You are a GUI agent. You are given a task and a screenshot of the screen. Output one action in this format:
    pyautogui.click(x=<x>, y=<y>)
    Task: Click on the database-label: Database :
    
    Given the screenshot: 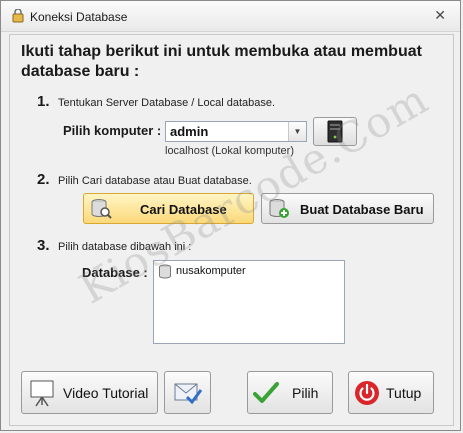 What is the action you would take?
    pyautogui.click(x=115, y=272)
    